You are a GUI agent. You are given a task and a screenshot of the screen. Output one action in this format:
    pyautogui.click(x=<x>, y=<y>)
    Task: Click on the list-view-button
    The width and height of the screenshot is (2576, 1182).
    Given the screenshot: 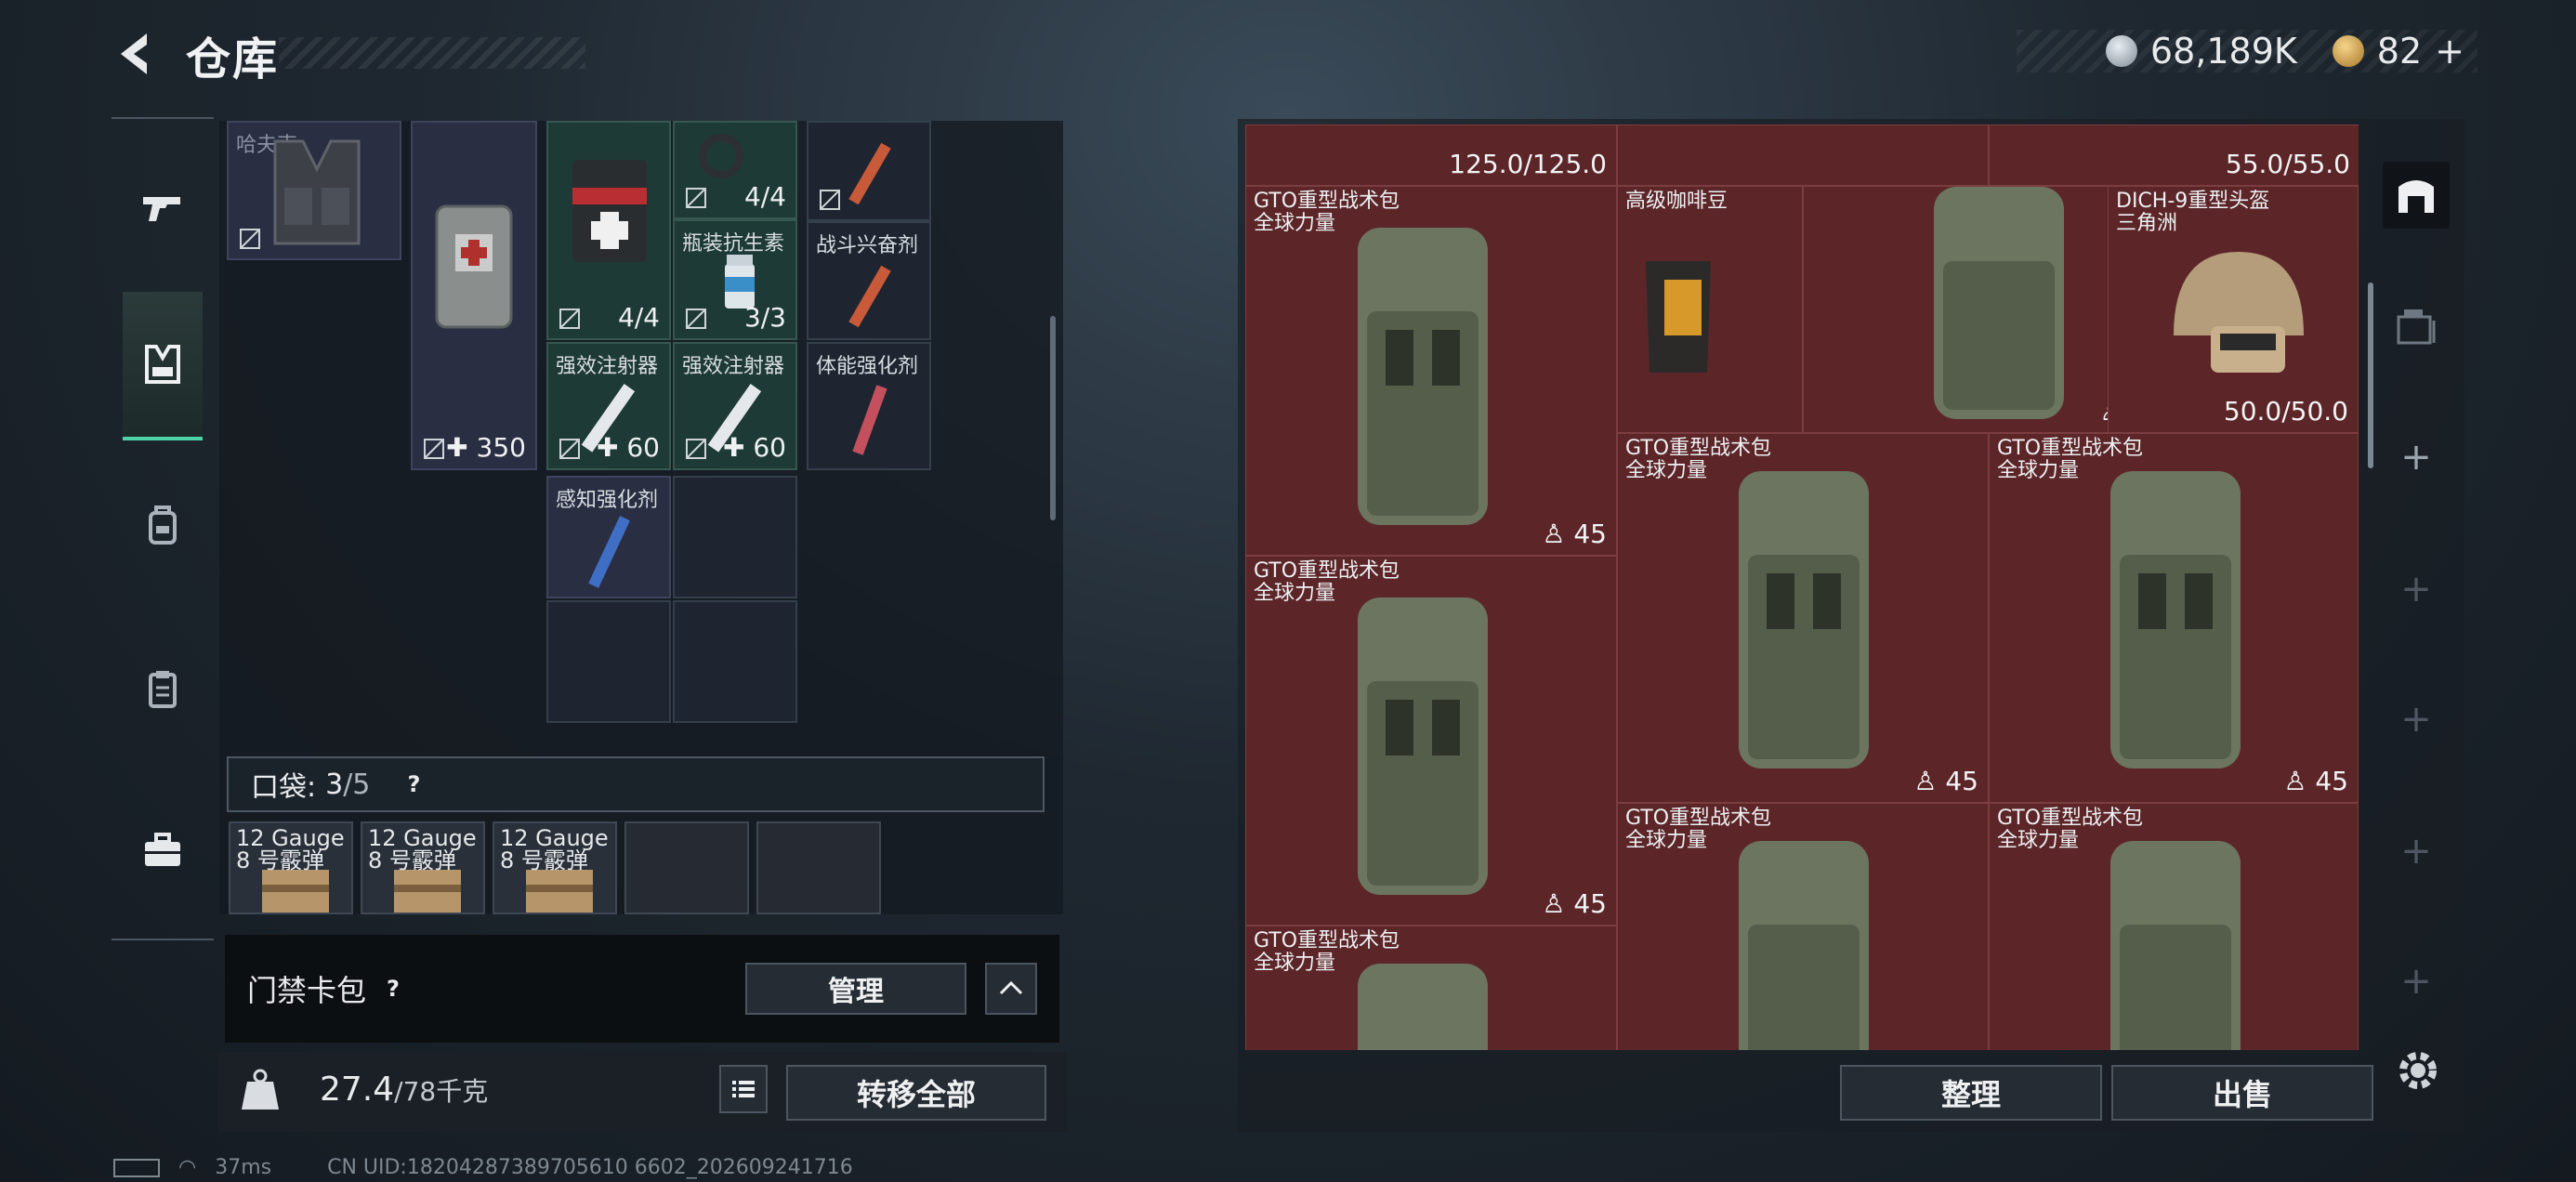 What is the action you would take?
    pyautogui.click(x=743, y=1089)
    